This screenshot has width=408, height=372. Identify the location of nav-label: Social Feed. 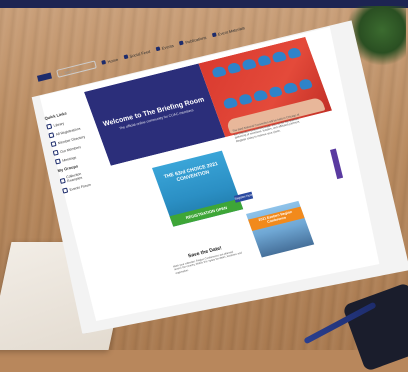
(139, 53).